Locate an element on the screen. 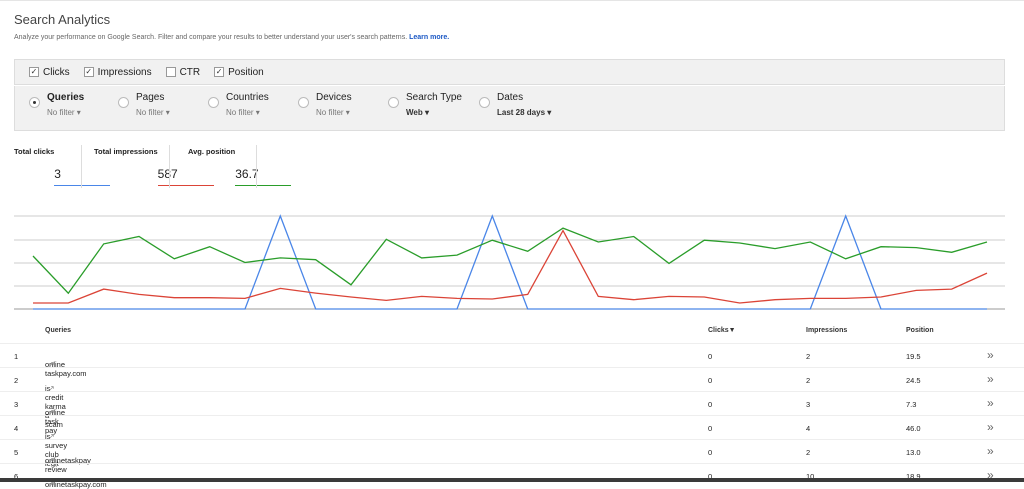  row-impressions: 4 is located at coordinates (808, 428).